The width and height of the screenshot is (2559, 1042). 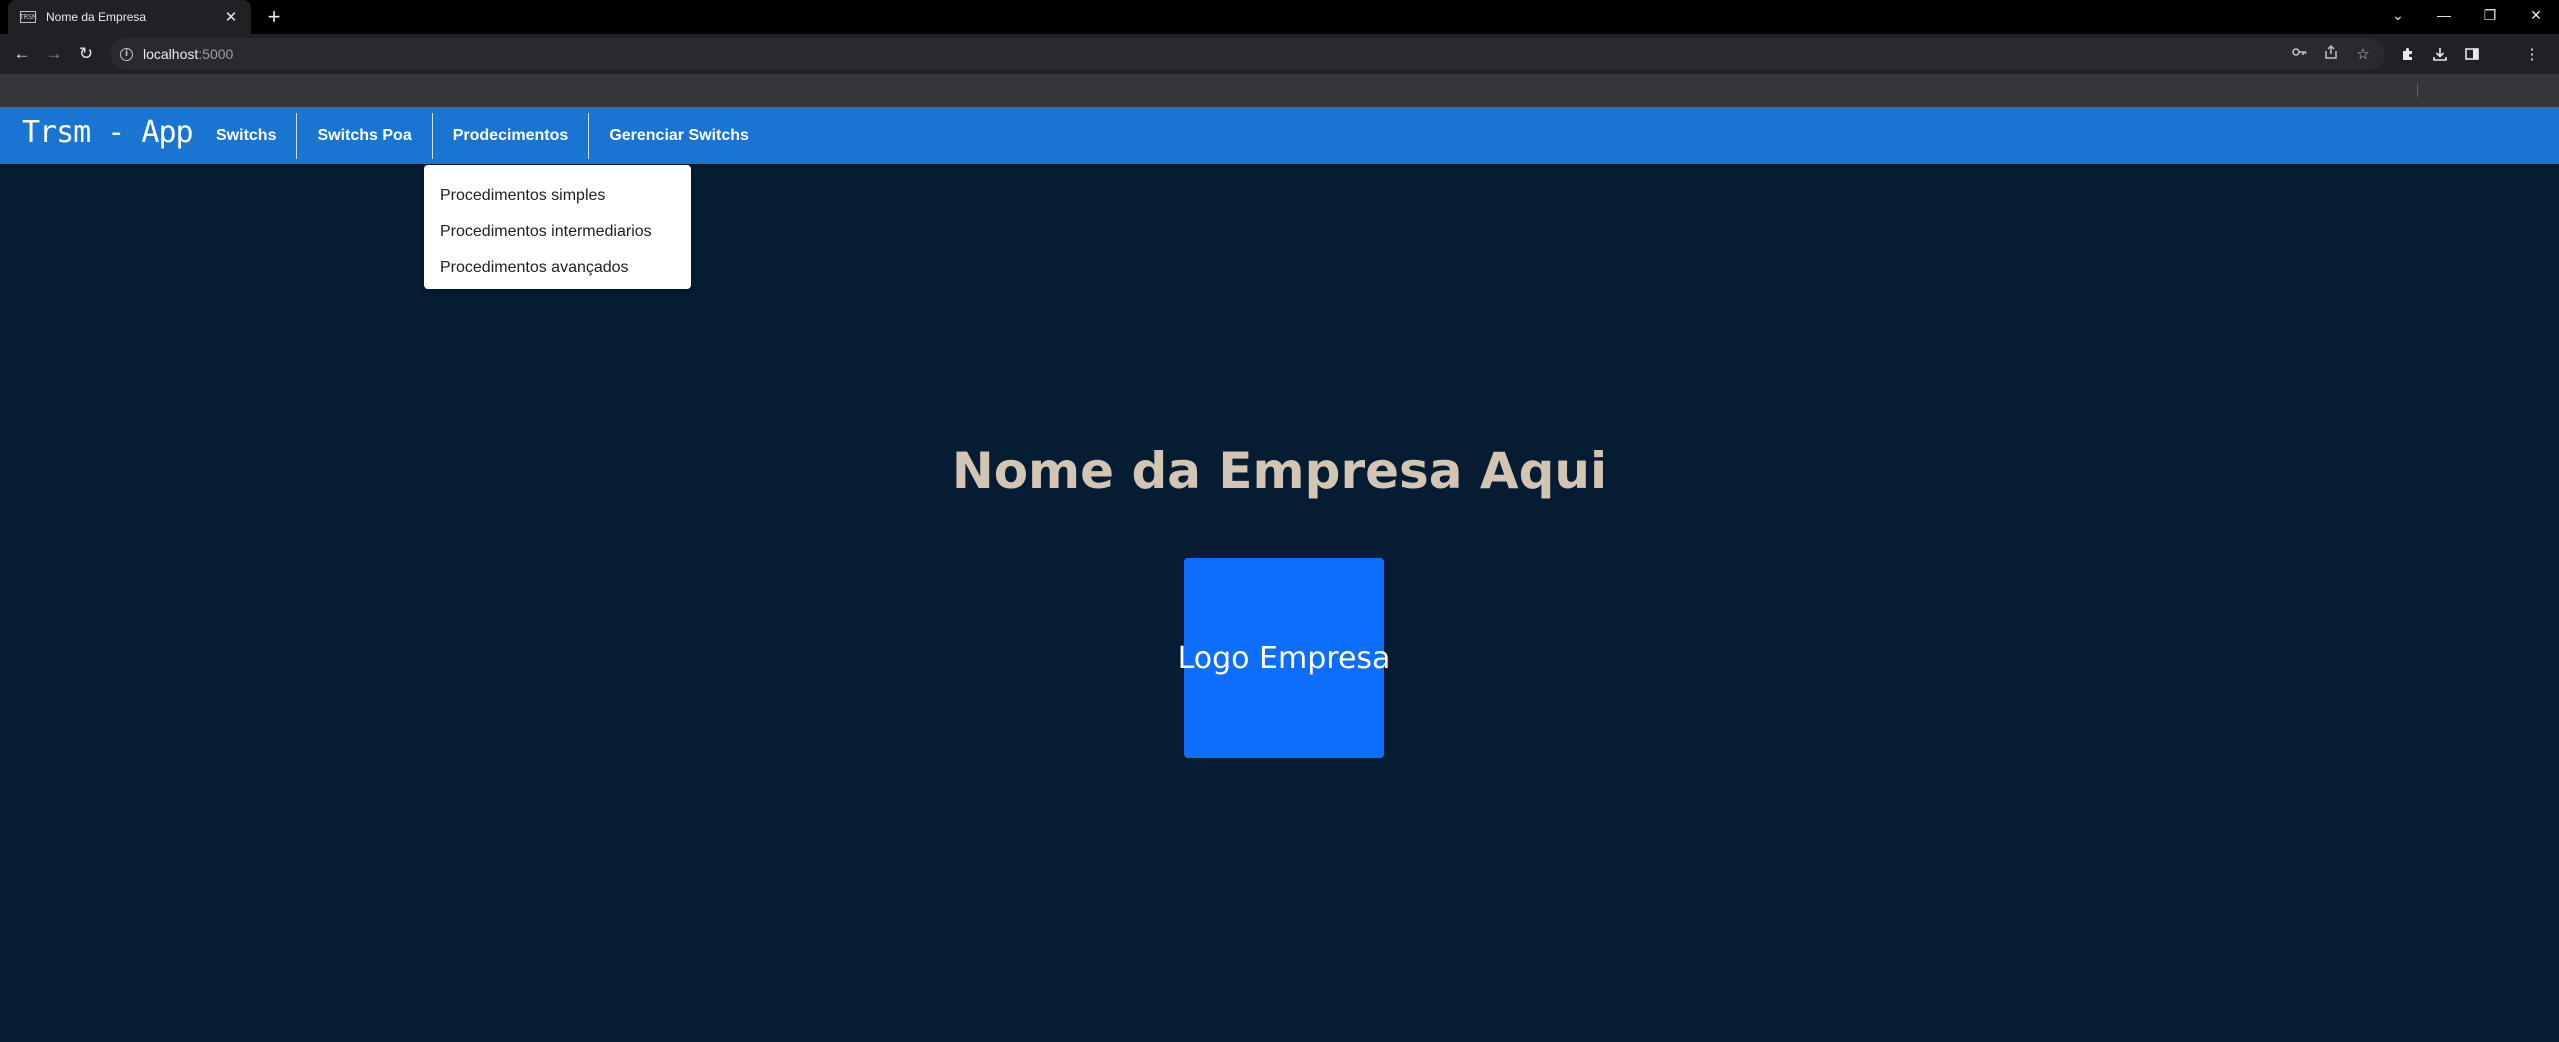 What do you see at coordinates (1247, 54) in the screenshot?
I see `address-bar: i localhost:5000 ☆` at bounding box center [1247, 54].